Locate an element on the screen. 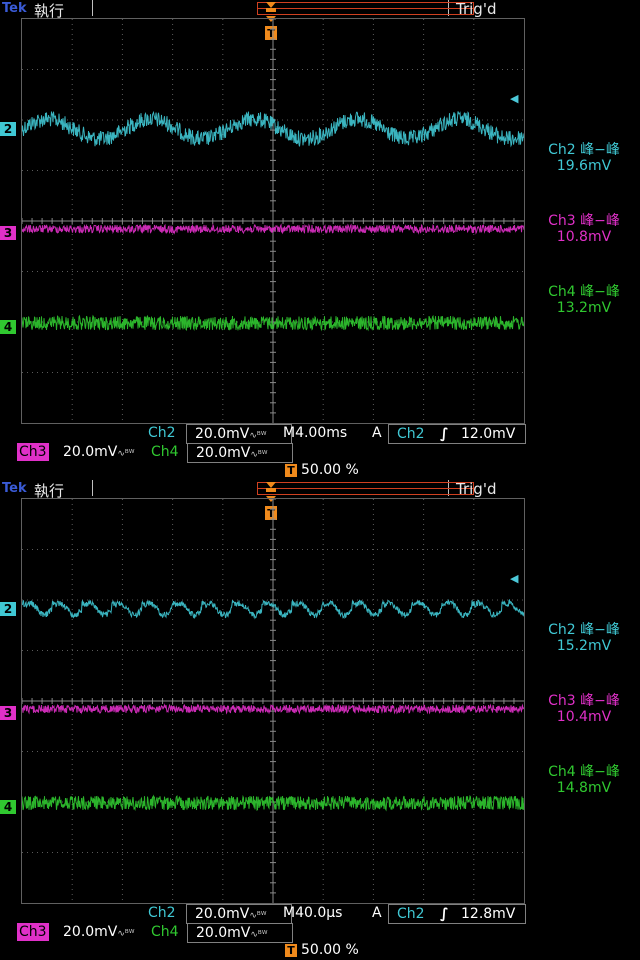  measure-value: 10.8mV is located at coordinates (584, 237).